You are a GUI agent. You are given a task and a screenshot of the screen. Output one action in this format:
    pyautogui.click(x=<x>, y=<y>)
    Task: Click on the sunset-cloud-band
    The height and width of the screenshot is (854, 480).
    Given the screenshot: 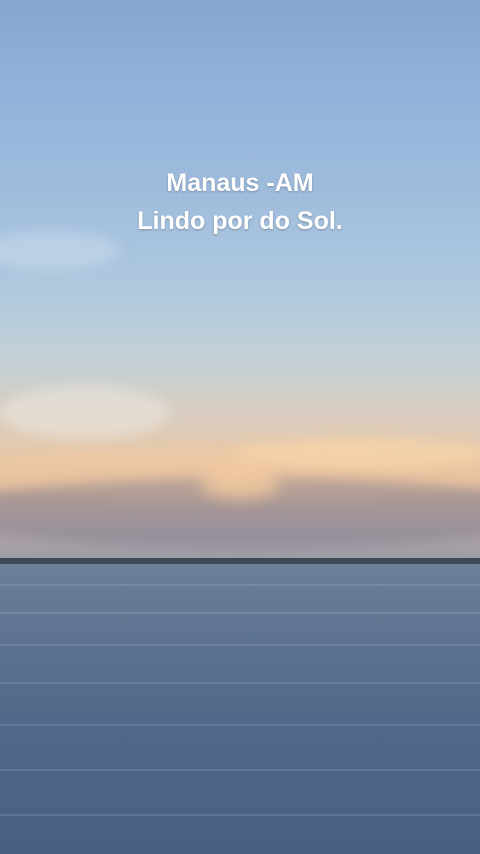 What is the action you would take?
    pyautogui.click(x=355, y=453)
    